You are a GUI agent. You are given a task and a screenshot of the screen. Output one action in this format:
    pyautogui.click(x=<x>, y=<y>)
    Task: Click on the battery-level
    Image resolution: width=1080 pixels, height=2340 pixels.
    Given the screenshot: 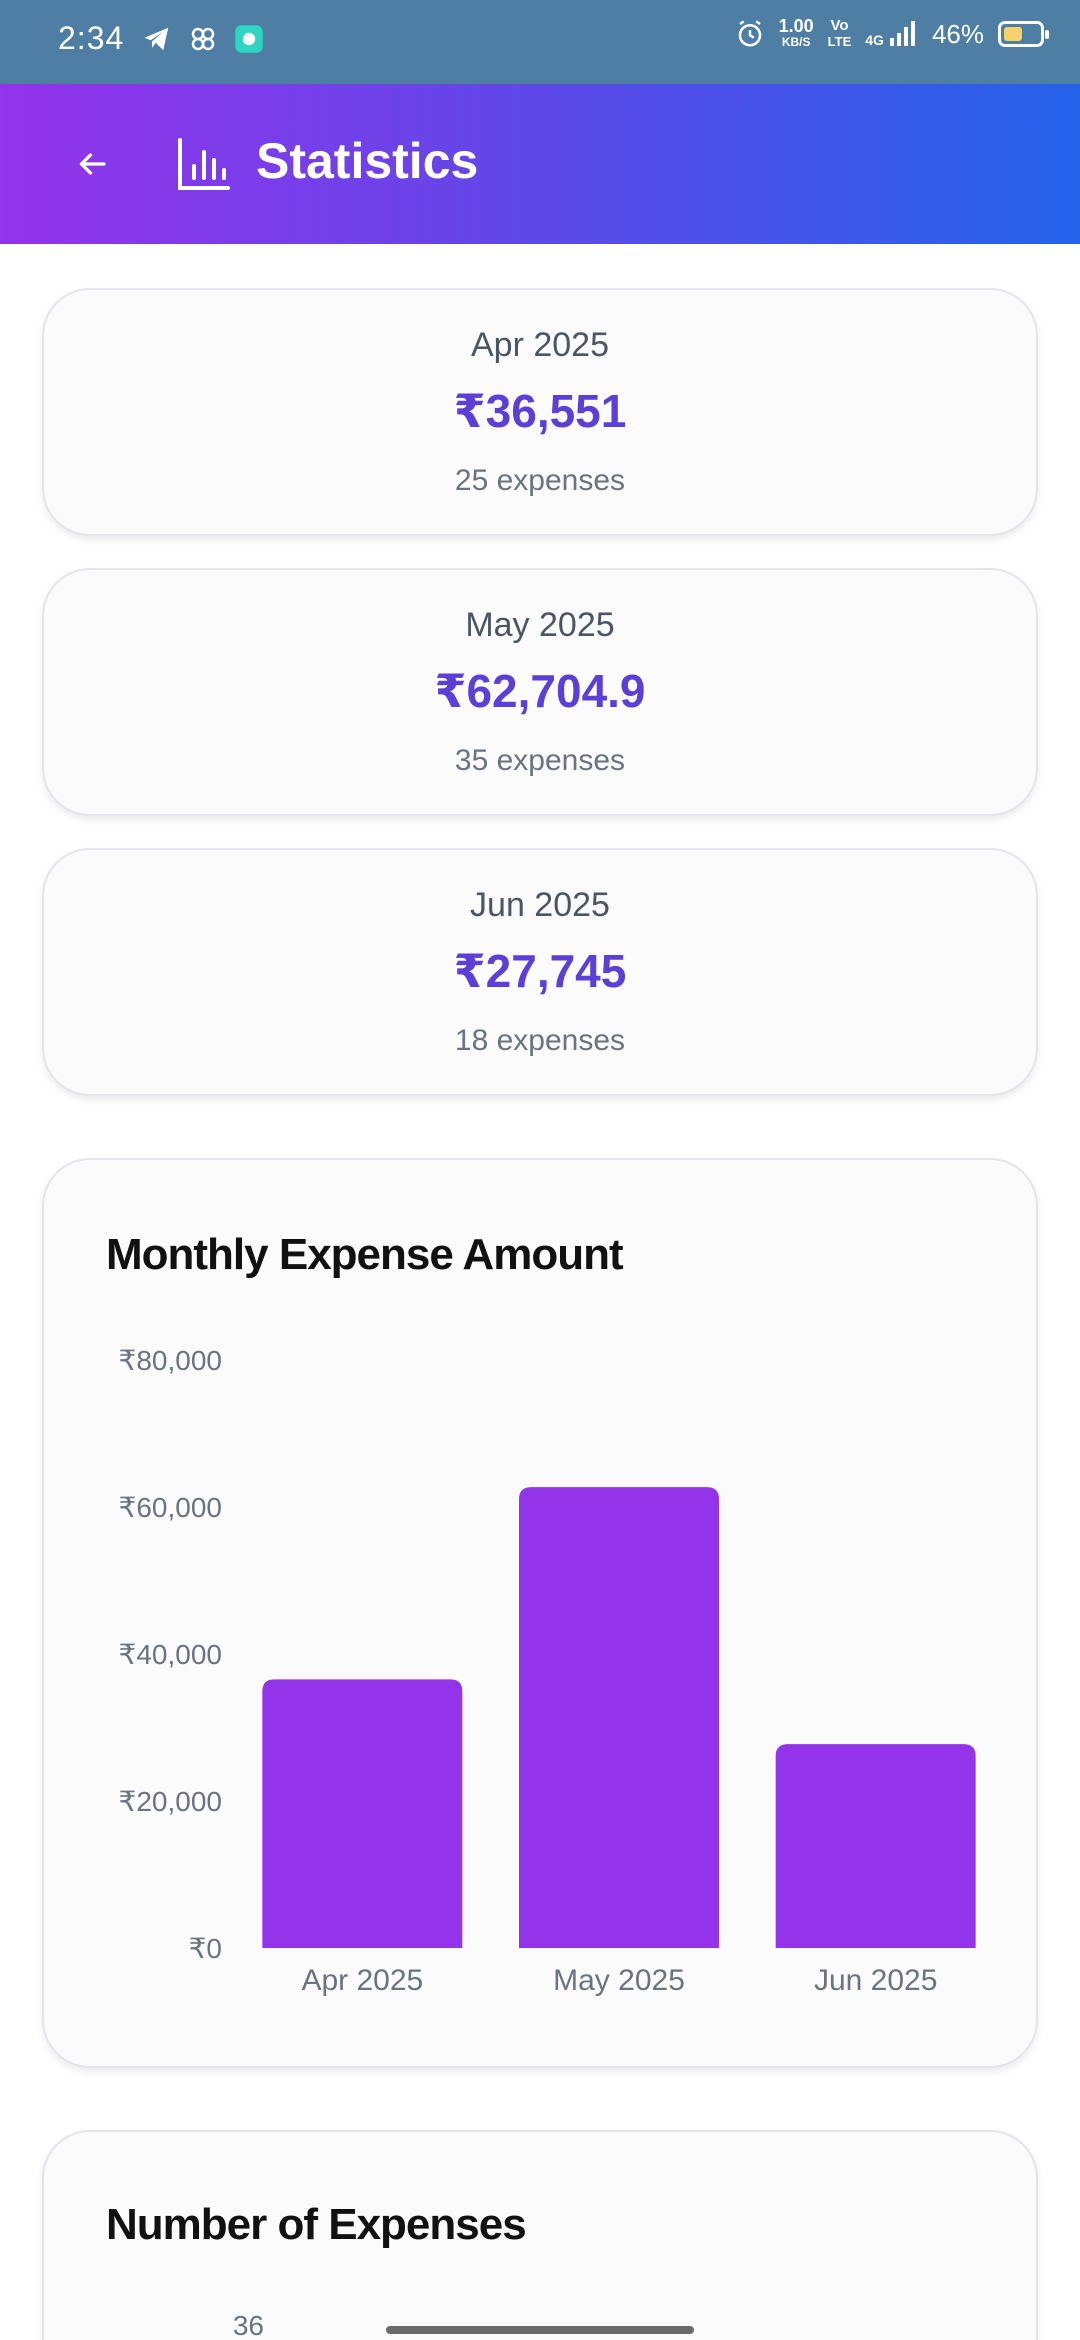 What is the action you would take?
    pyautogui.click(x=1013, y=34)
    